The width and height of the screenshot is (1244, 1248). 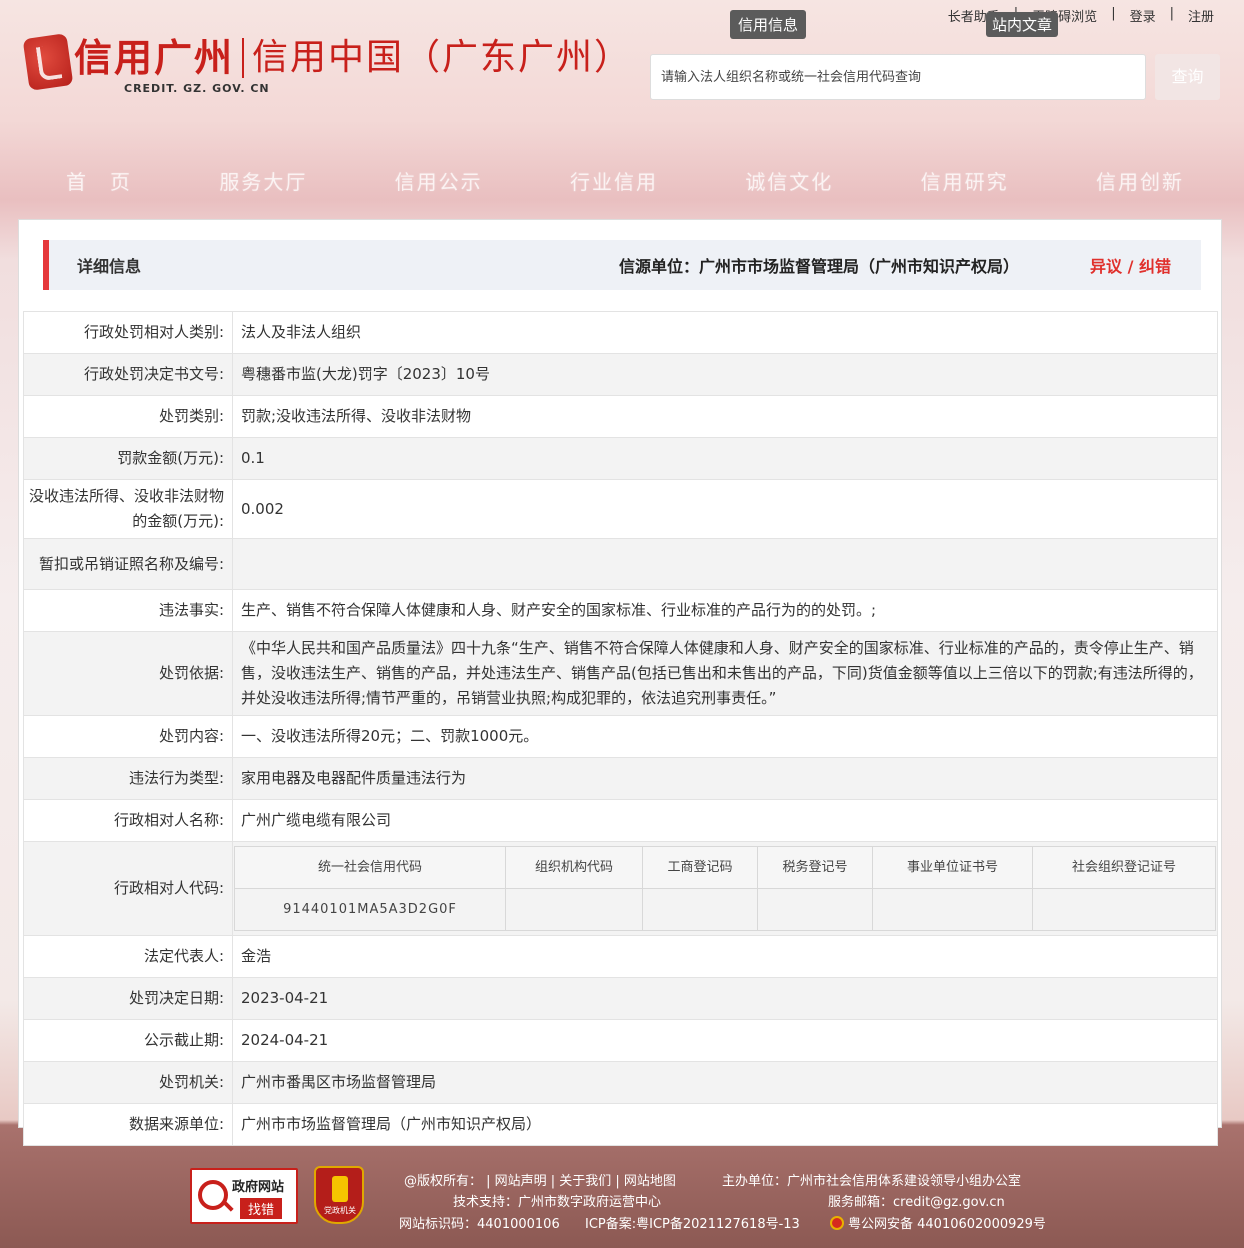 What do you see at coordinates (725, 374) in the screenshot?
I see `row-value: 粤穗番市监(大龙)罚字〔2023〕10号` at bounding box center [725, 374].